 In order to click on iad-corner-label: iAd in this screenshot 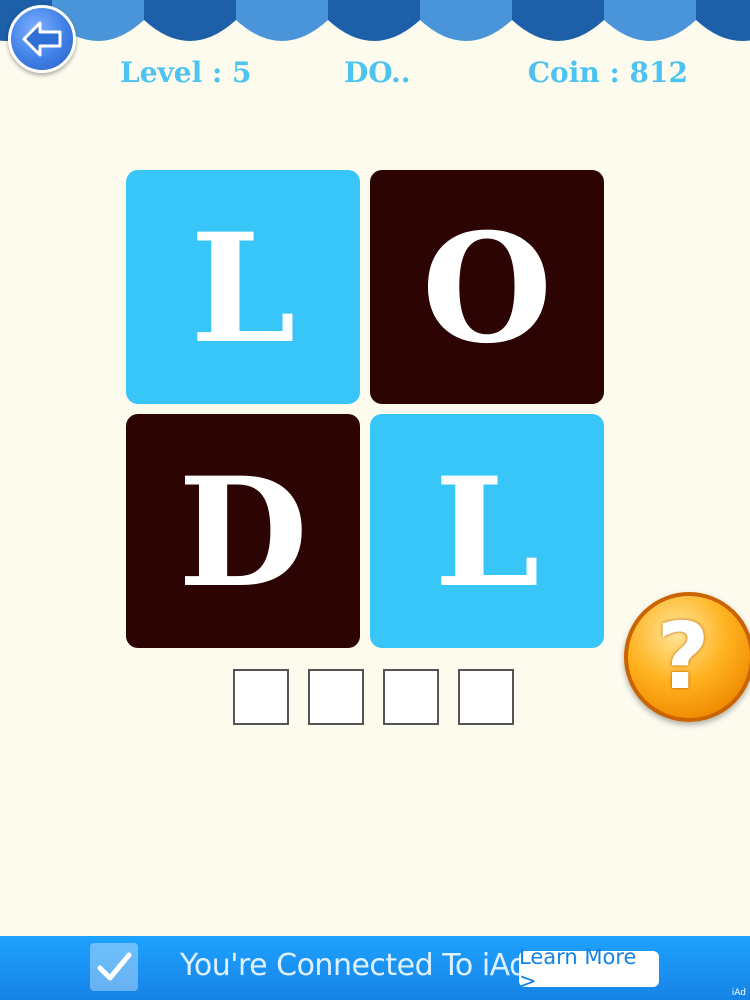, I will do `click(738, 993)`.